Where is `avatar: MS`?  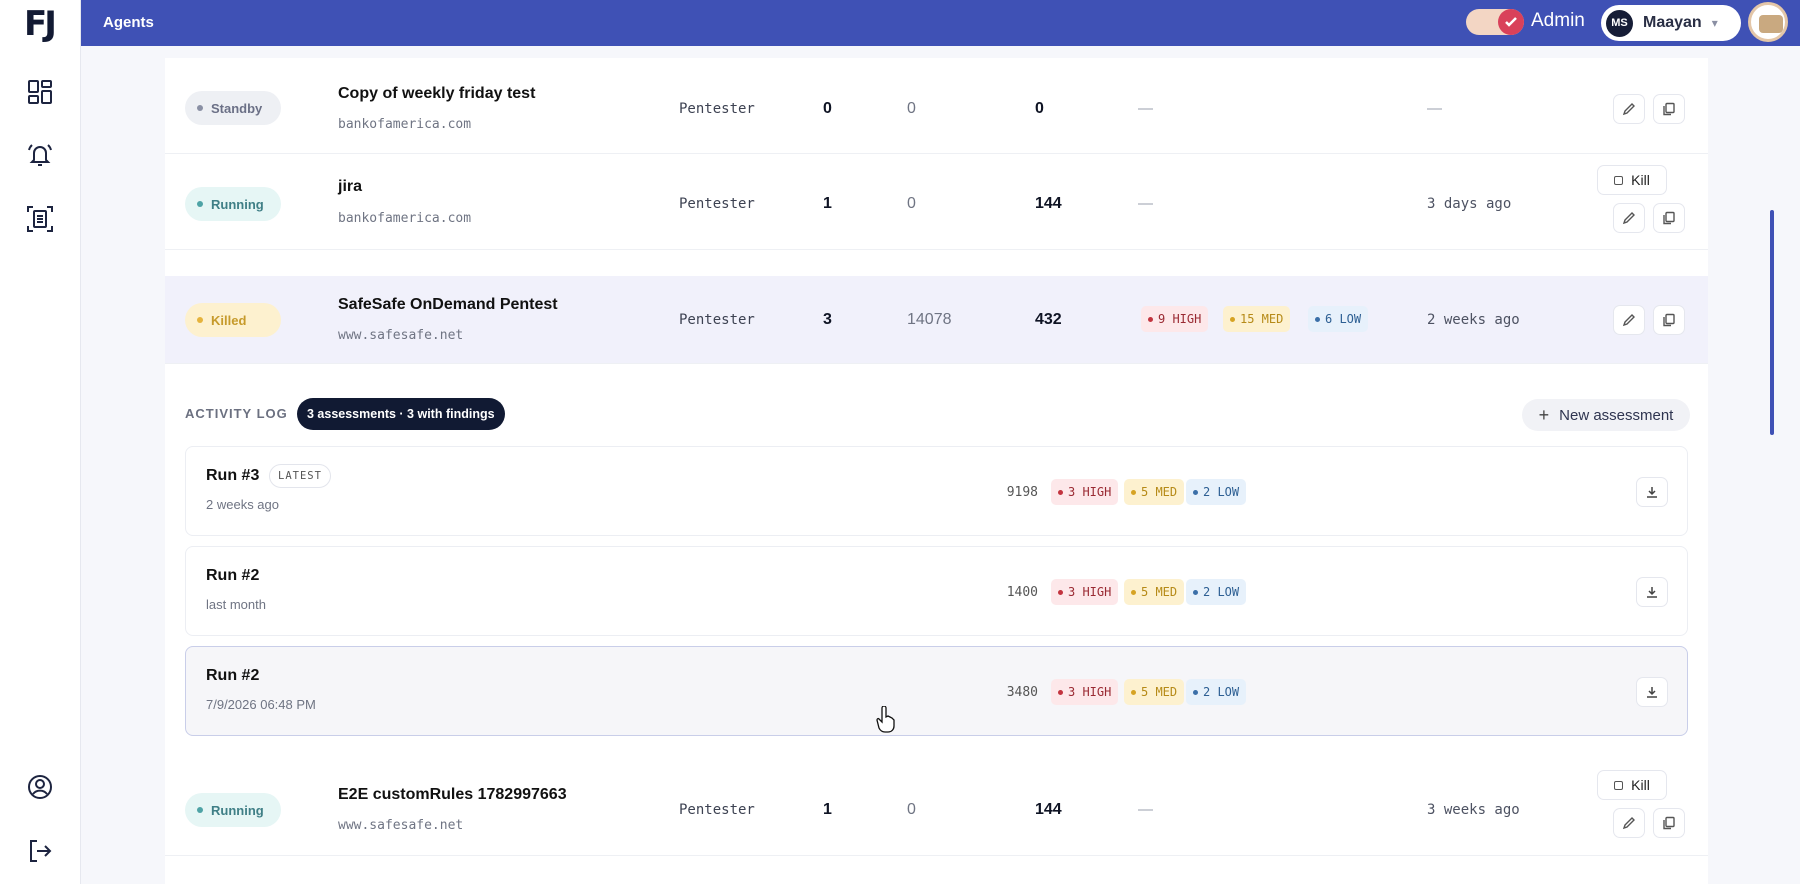
avatar: MS is located at coordinates (1619, 23).